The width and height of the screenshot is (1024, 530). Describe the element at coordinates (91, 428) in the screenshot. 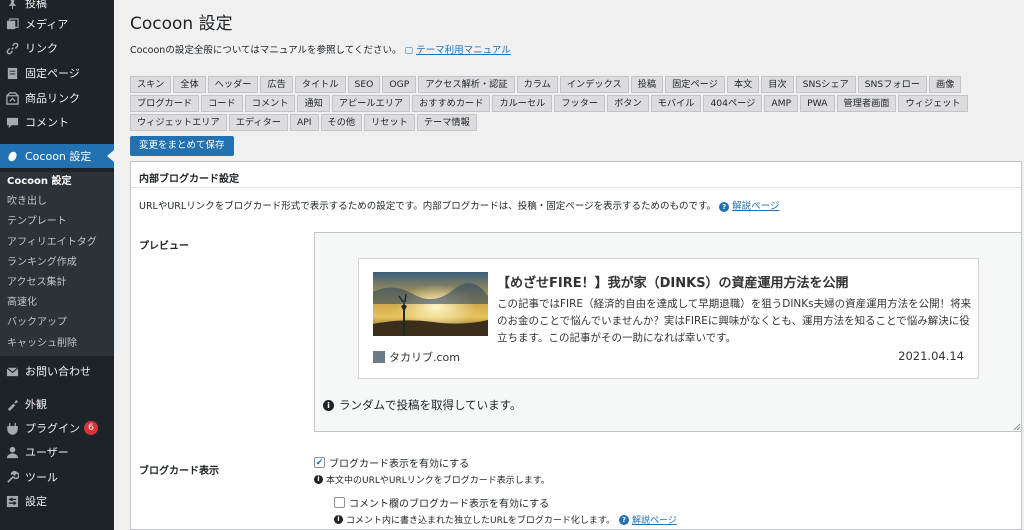

I see `plugin-update-badge: 6` at that location.